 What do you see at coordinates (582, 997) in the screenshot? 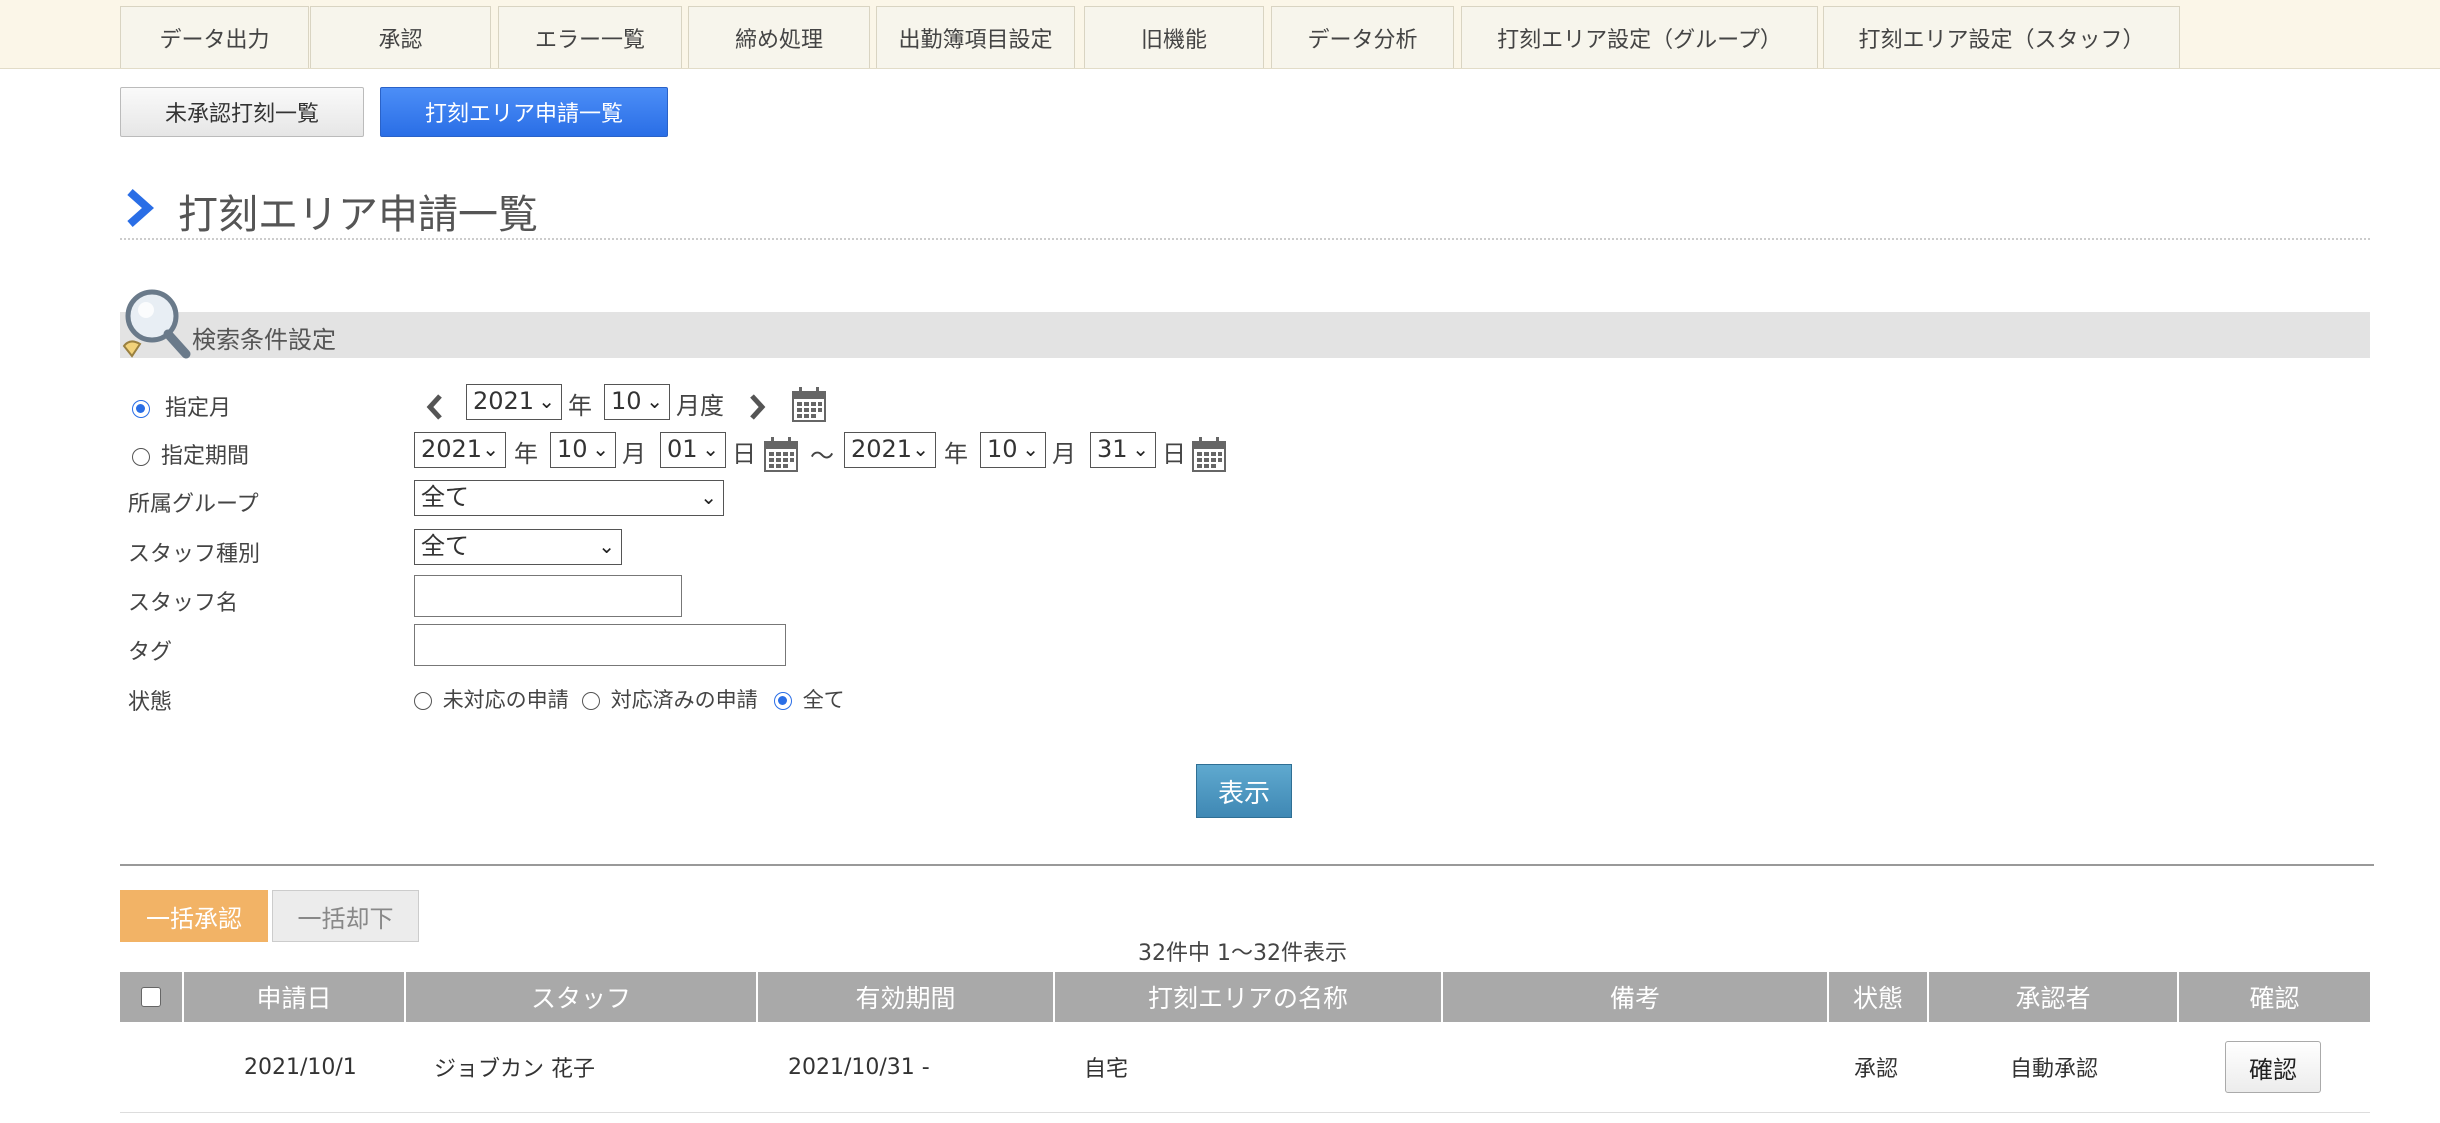
I see `header-staff: スタッフ` at bounding box center [582, 997].